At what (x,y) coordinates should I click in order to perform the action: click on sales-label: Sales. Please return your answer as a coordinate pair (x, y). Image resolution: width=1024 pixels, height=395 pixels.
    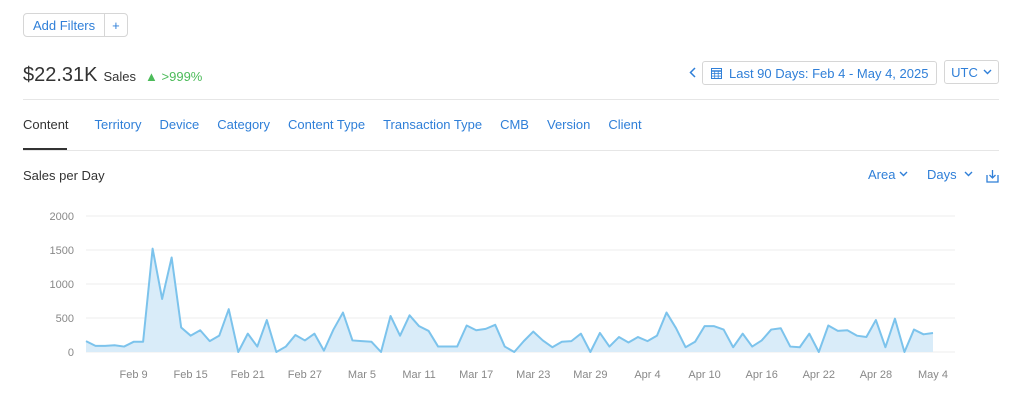
    Looking at the image, I should click on (120, 76).